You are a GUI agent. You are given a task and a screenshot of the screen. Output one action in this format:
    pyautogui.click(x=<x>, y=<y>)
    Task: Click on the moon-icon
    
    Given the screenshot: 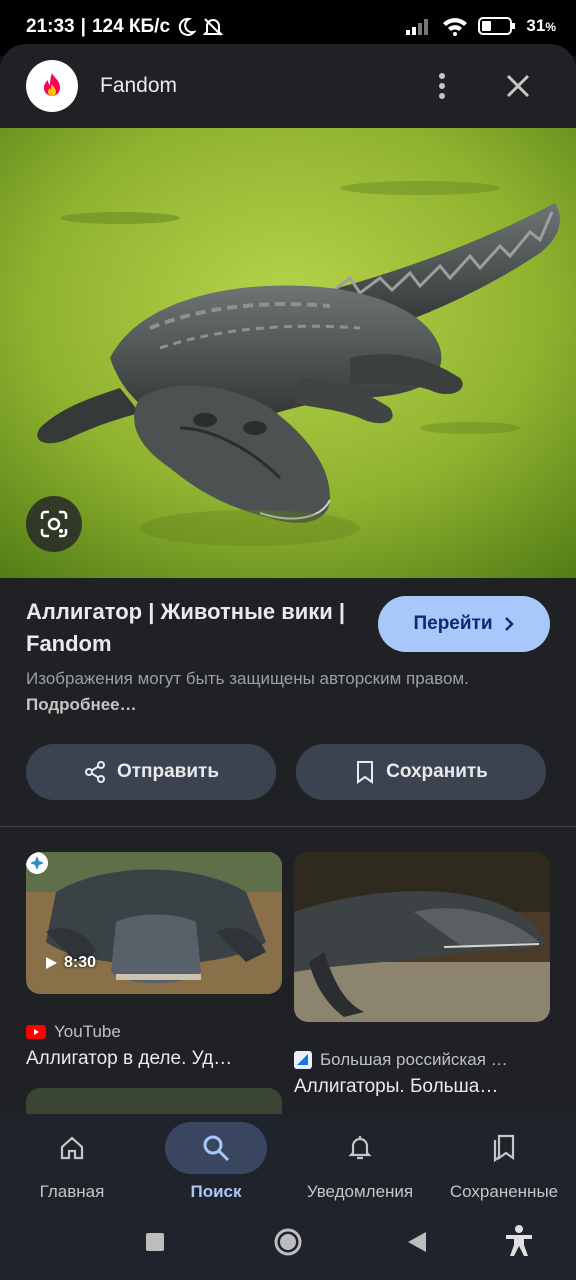 What is the action you would take?
    pyautogui.click(x=187, y=26)
    